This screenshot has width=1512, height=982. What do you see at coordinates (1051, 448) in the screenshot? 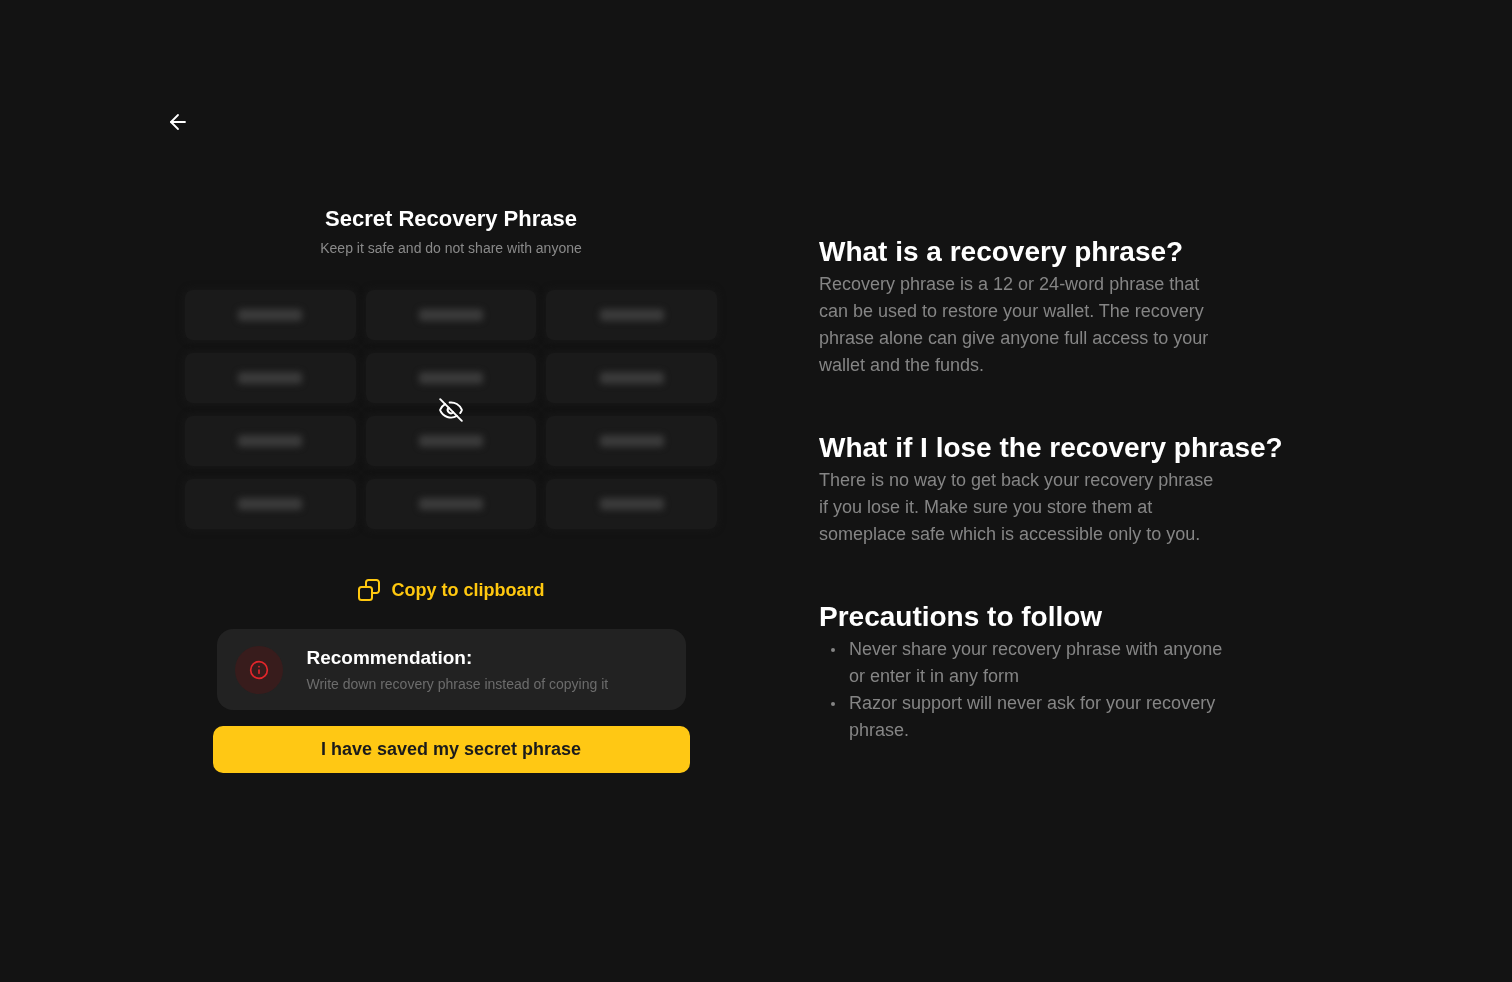
I see `faq-heading: What if I lose the recovery phrase?` at bounding box center [1051, 448].